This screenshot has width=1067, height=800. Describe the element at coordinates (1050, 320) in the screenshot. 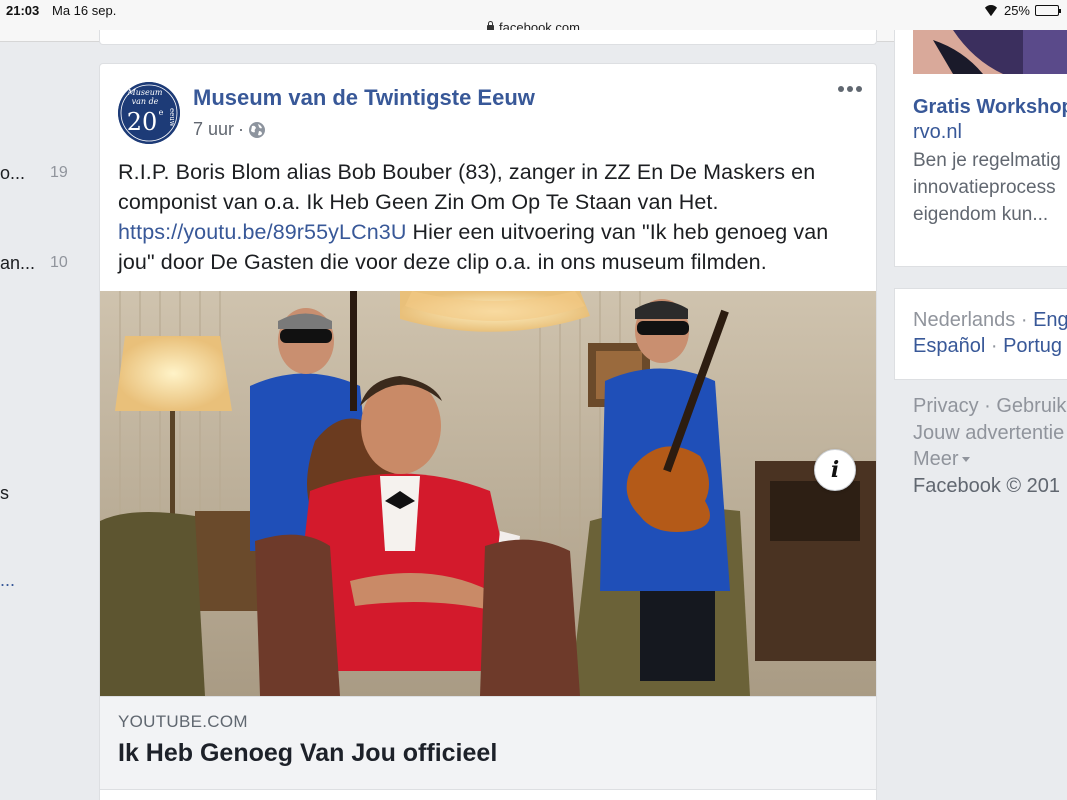

I see `language-english: Eng` at that location.